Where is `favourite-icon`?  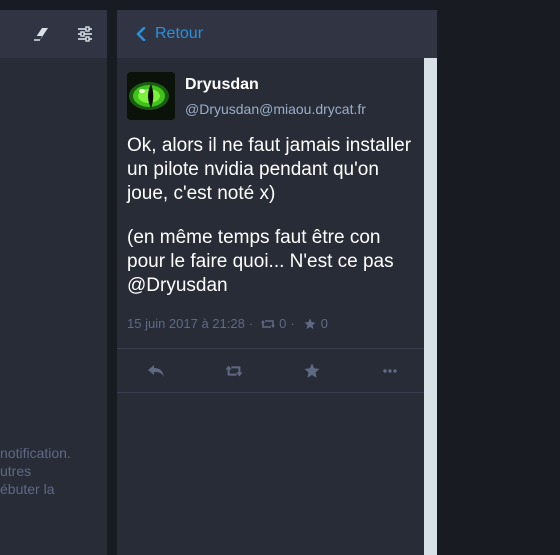
favourite-icon is located at coordinates (312, 370).